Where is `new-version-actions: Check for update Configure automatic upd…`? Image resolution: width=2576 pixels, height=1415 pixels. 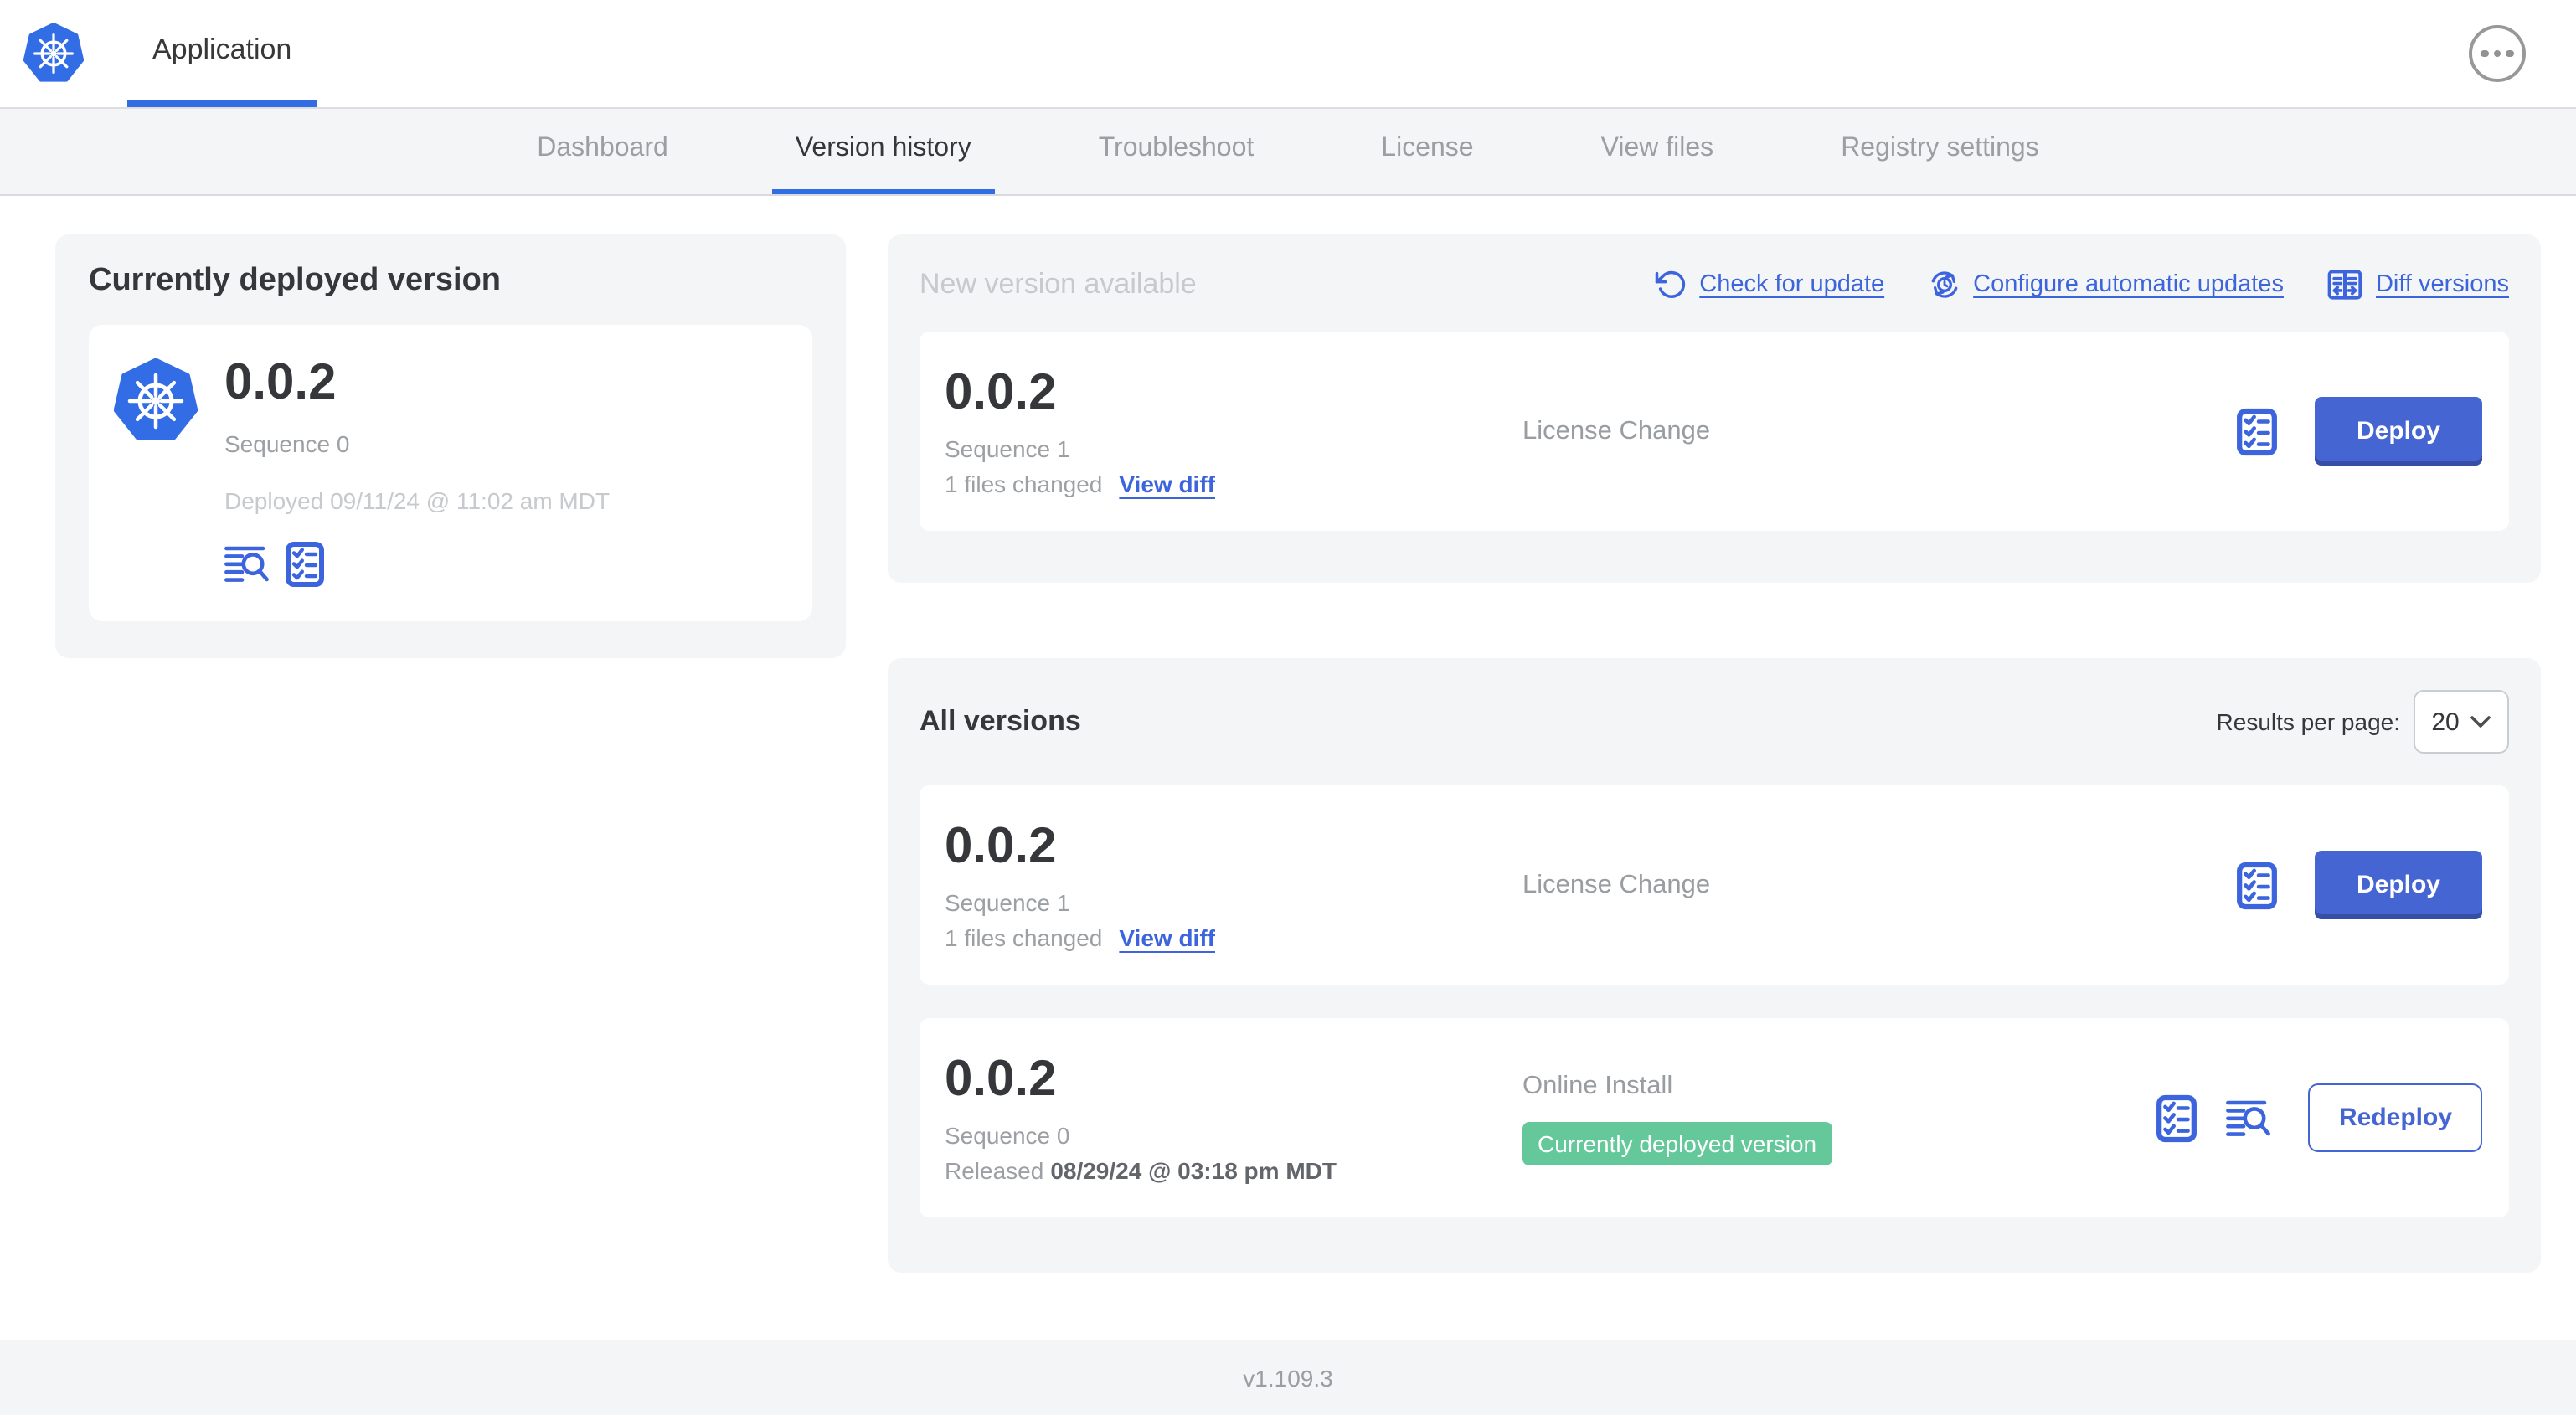
new-version-actions: Check for update Configure automatic upd… is located at coordinates (2081, 284).